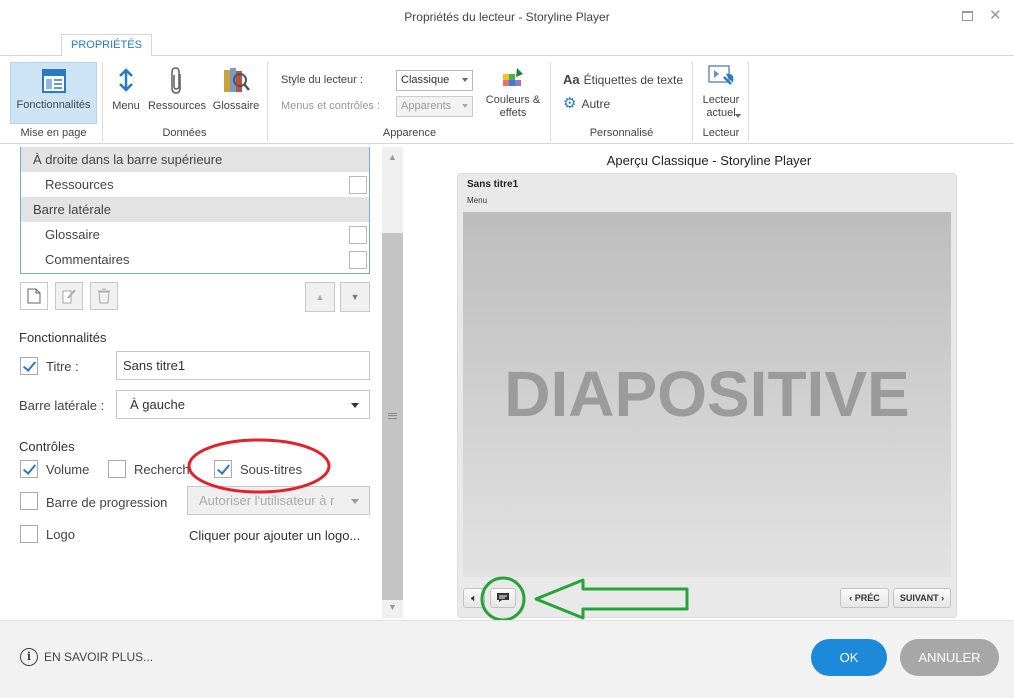 This screenshot has height=698, width=1014. What do you see at coordinates (570, 103) in the screenshot?
I see `gear-icon: ⚙` at bounding box center [570, 103].